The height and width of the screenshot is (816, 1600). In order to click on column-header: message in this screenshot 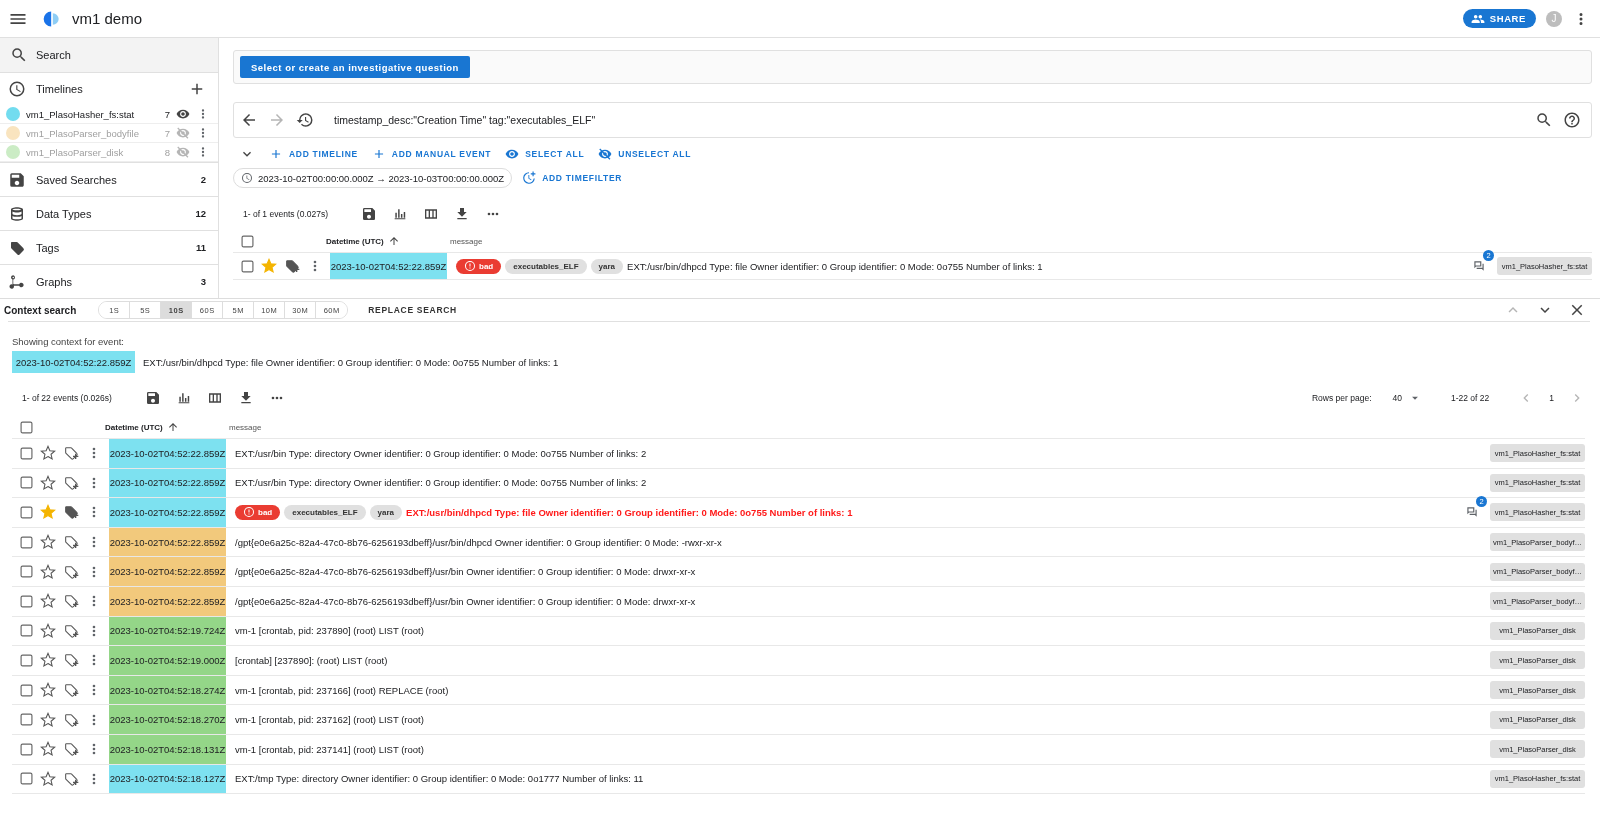, I will do `click(245, 427)`.